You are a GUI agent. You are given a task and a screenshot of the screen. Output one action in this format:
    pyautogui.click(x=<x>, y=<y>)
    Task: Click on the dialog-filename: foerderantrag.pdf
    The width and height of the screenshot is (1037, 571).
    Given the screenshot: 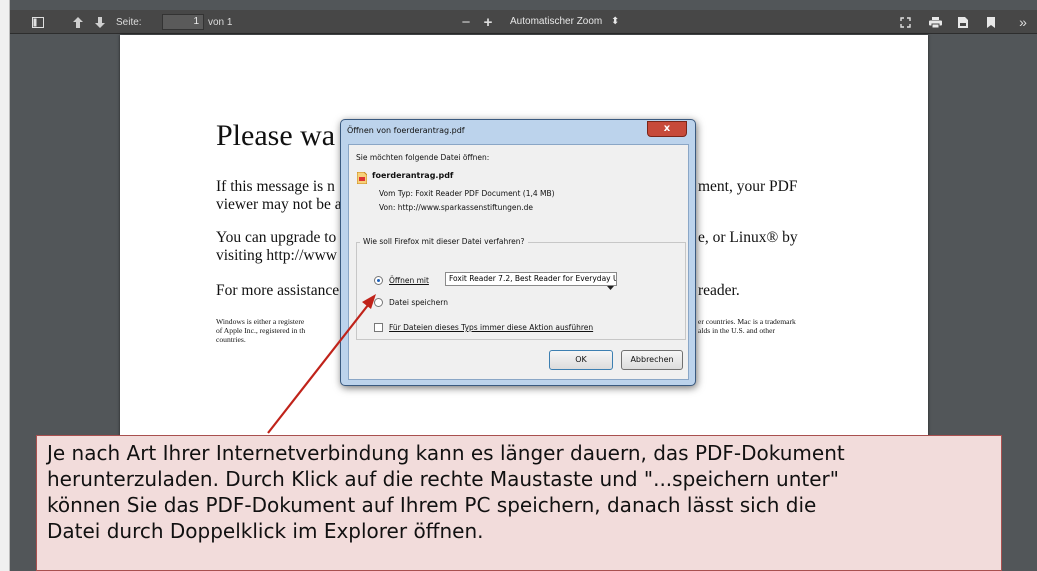 What is the action you would take?
    pyautogui.click(x=413, y=175)
    